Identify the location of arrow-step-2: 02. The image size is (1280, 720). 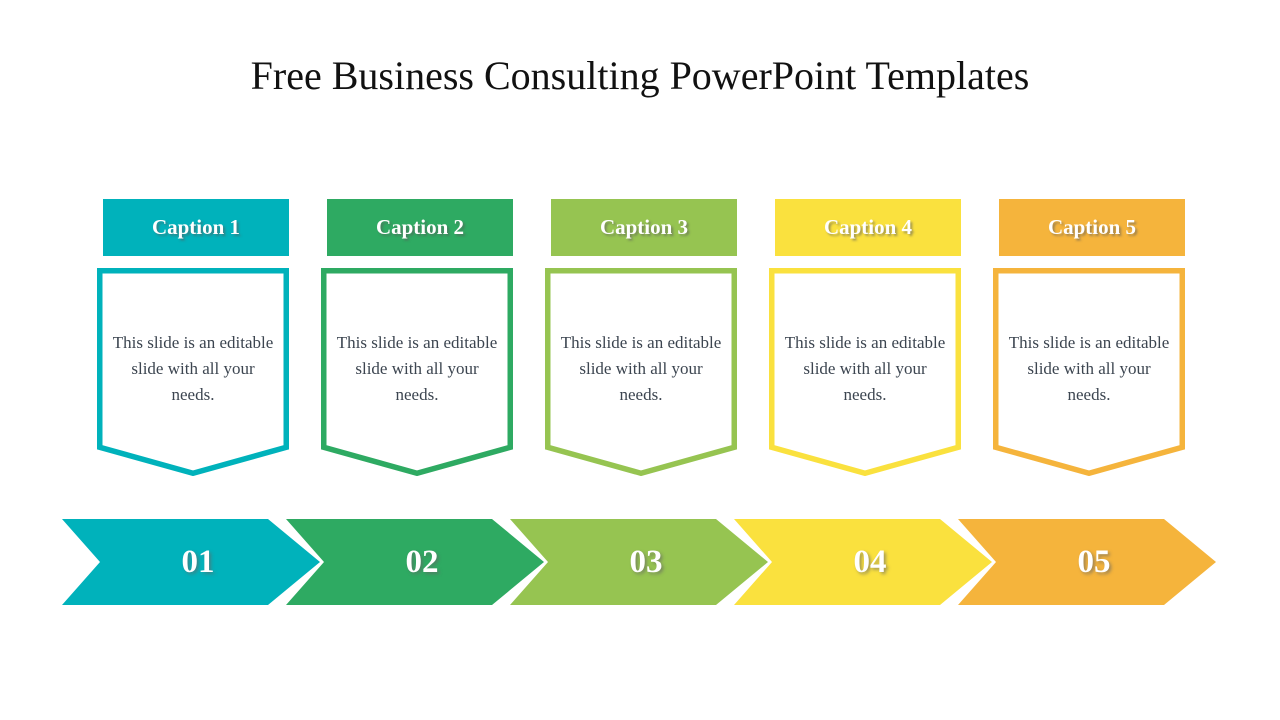
(415, 562).